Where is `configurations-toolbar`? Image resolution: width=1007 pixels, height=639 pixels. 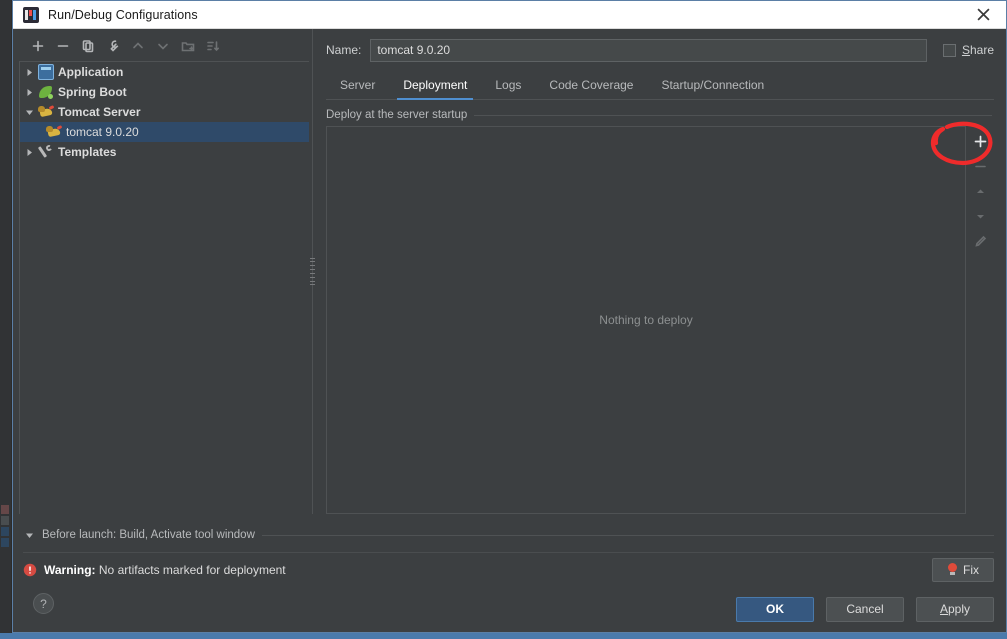
configurations-toolbar is located at coordinates (164, 46).